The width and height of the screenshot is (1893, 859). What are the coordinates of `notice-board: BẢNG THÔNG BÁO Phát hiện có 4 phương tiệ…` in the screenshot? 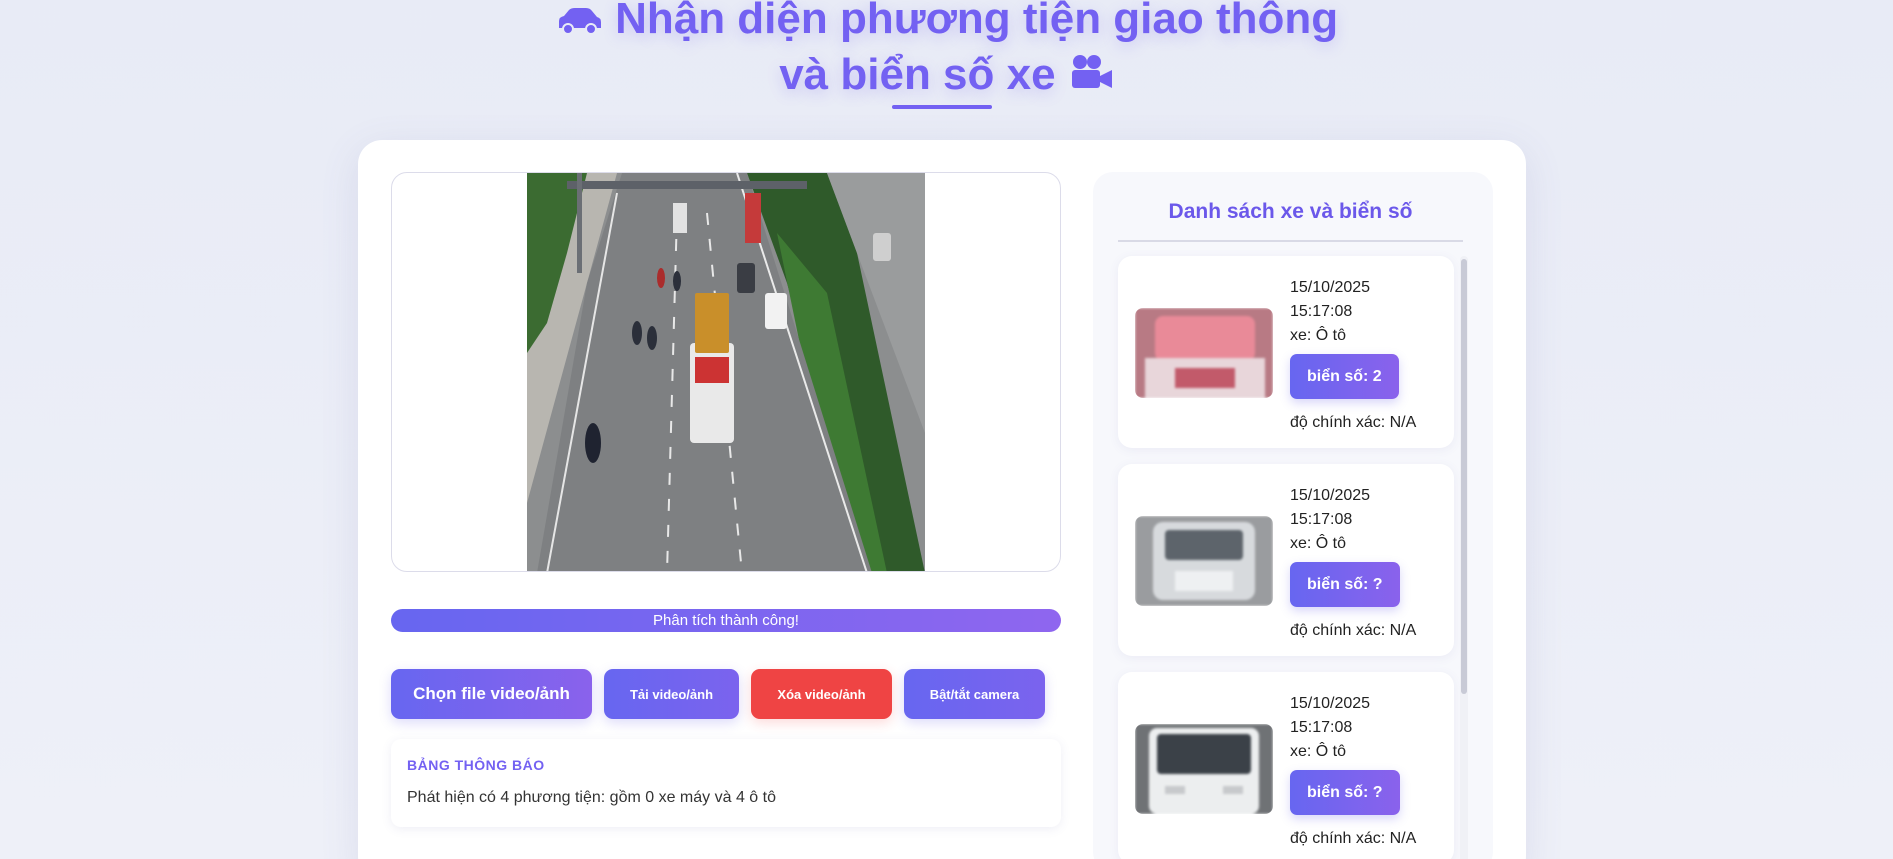 It's located at (726, 783).